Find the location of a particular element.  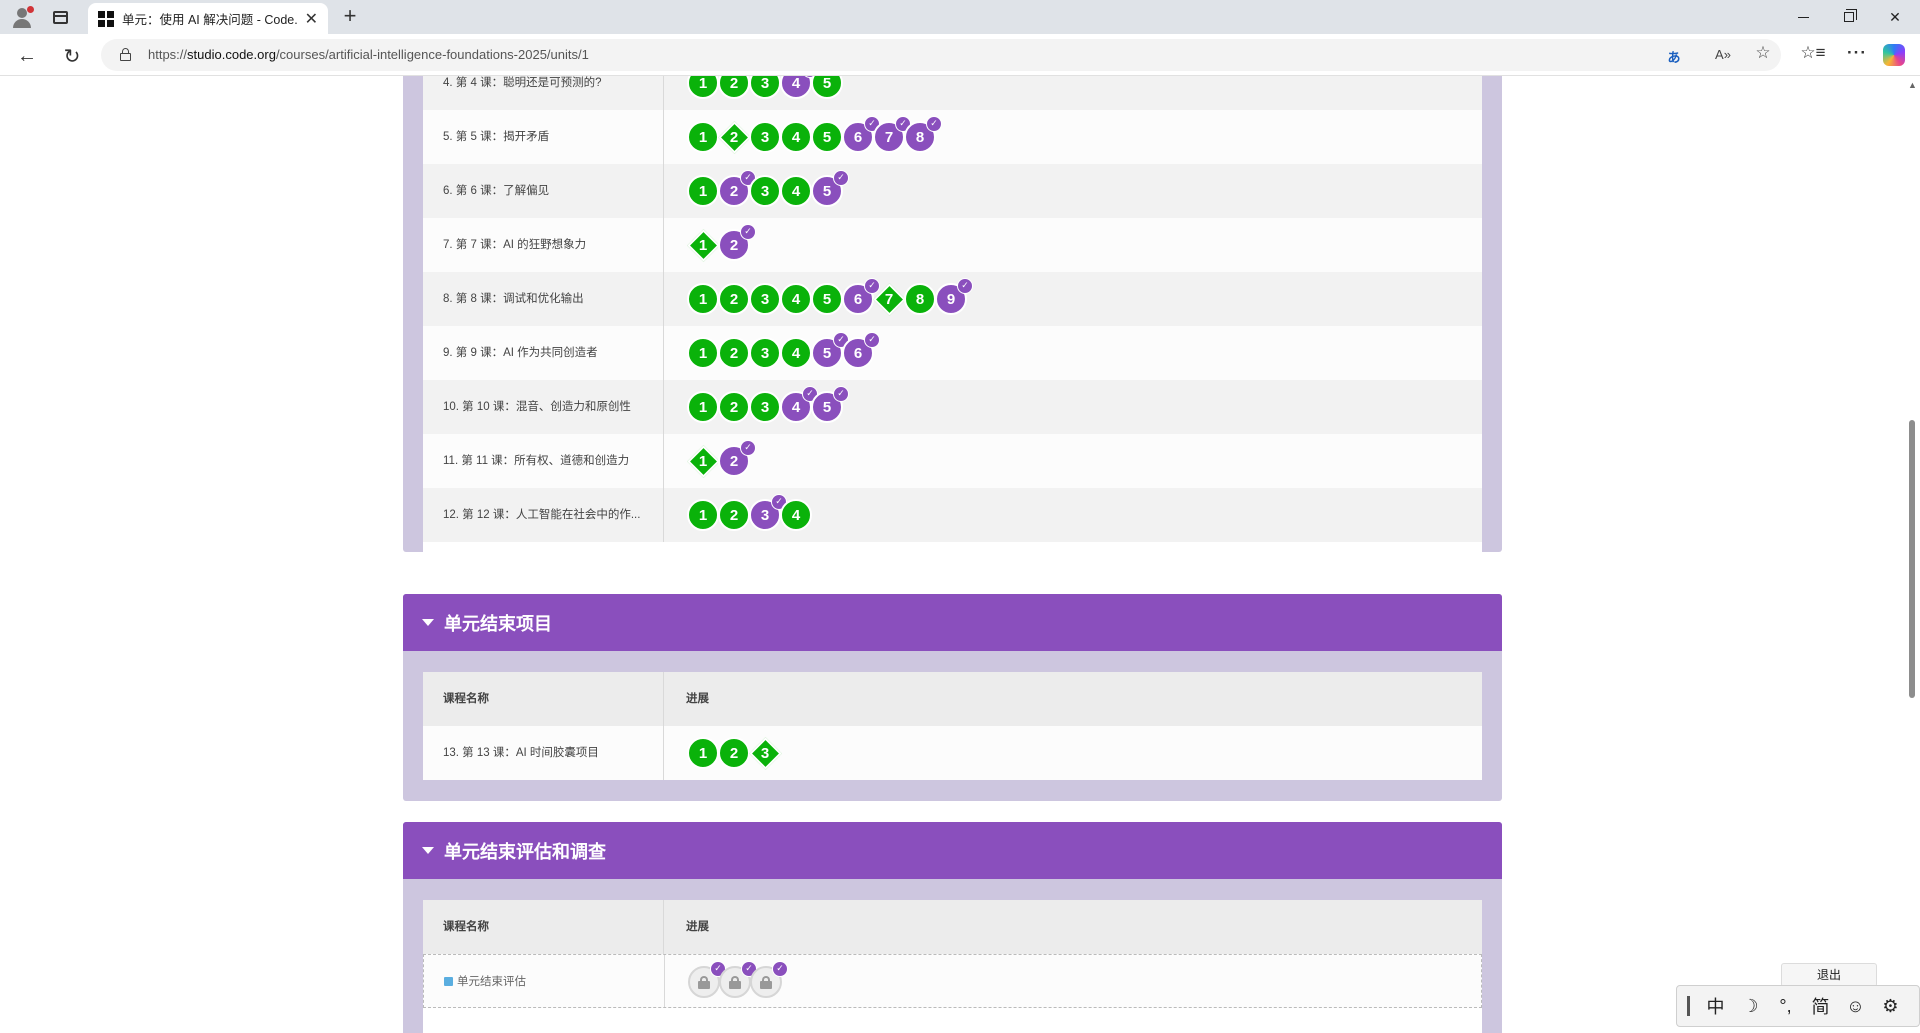

read-aloud-icon: A» is located at coordinates (1723, 54).